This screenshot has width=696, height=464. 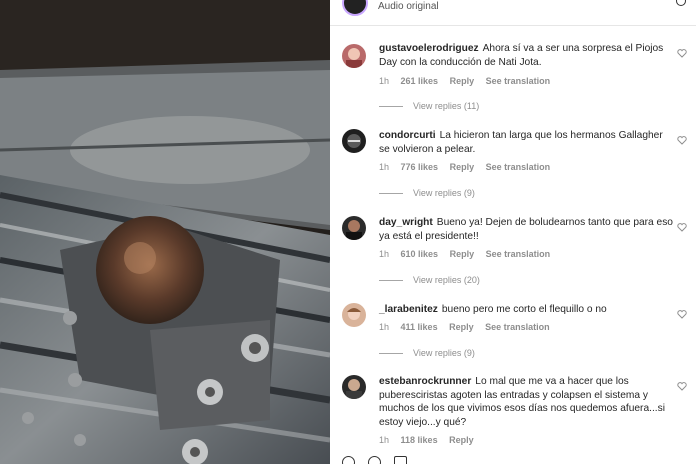 I want to click on comment-username: condorcurti, so click(x=407, y=135).